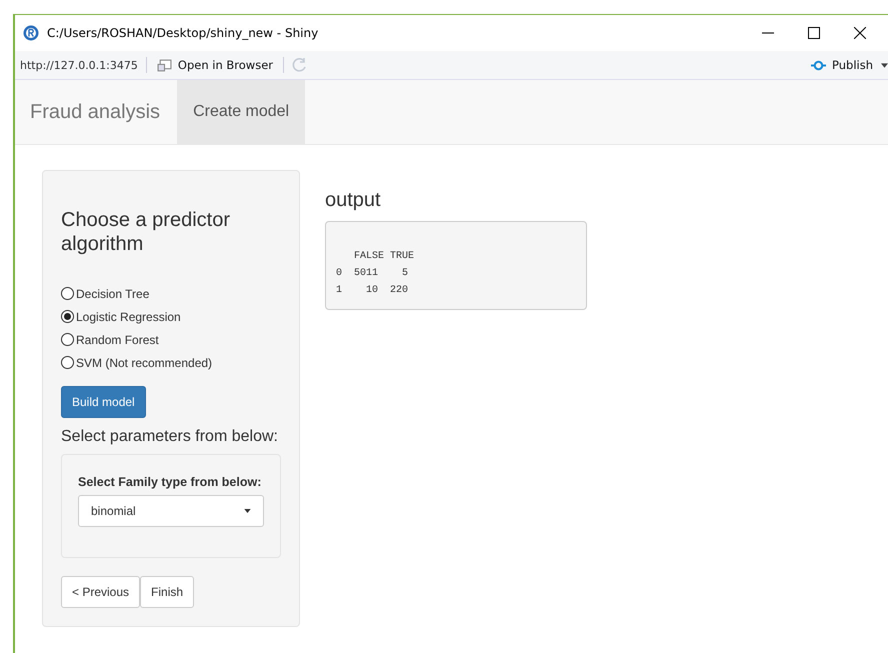 This screenshot has height=653, width=888. What do you see at coordinates (171, 362) in the screenshot?
I see `radio-option: SVM (Not recommended)` at bounding box center [171, 362].